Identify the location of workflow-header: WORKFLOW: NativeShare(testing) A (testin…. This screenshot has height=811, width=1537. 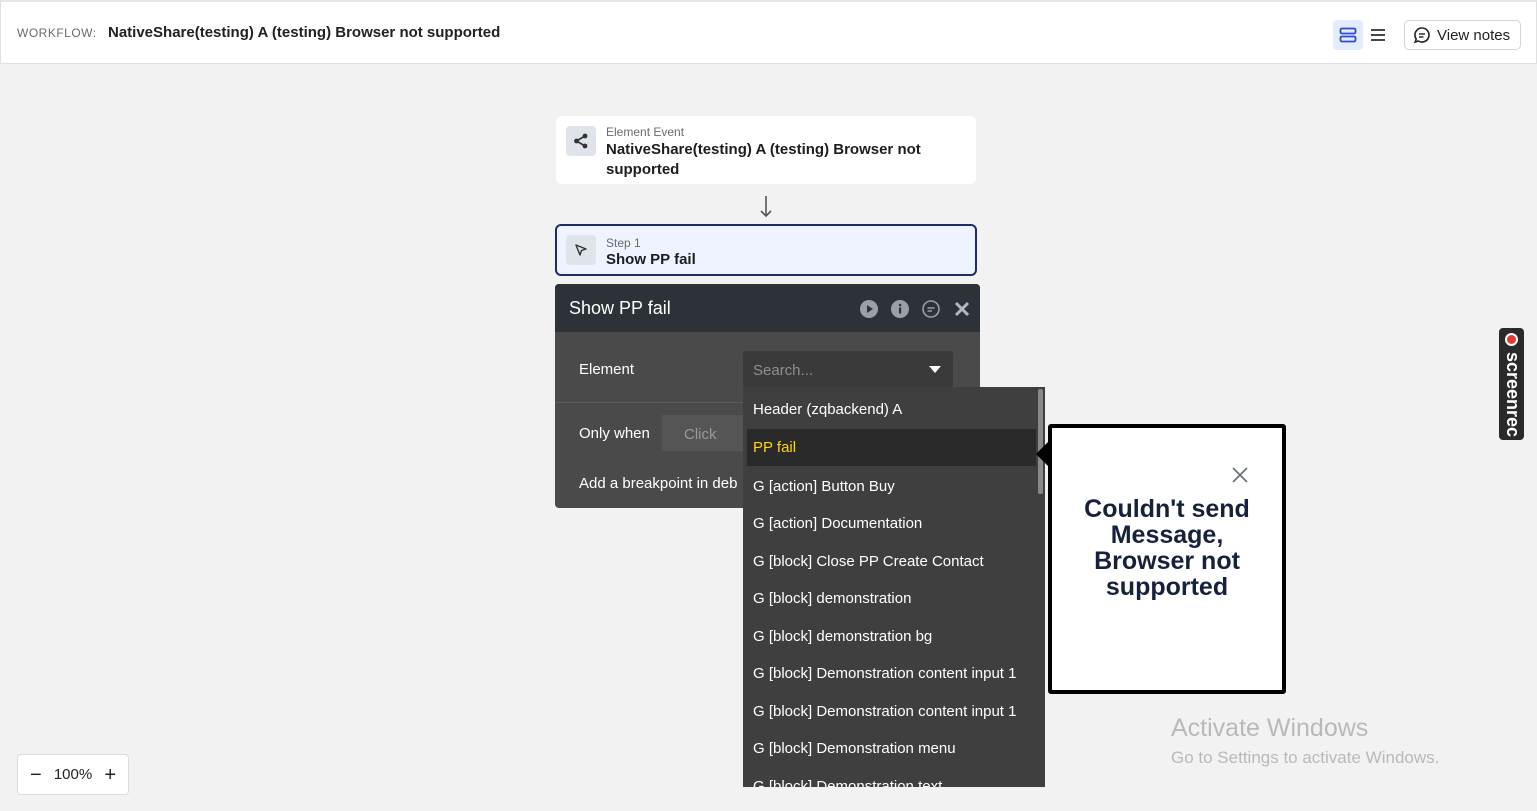
(768, 32).